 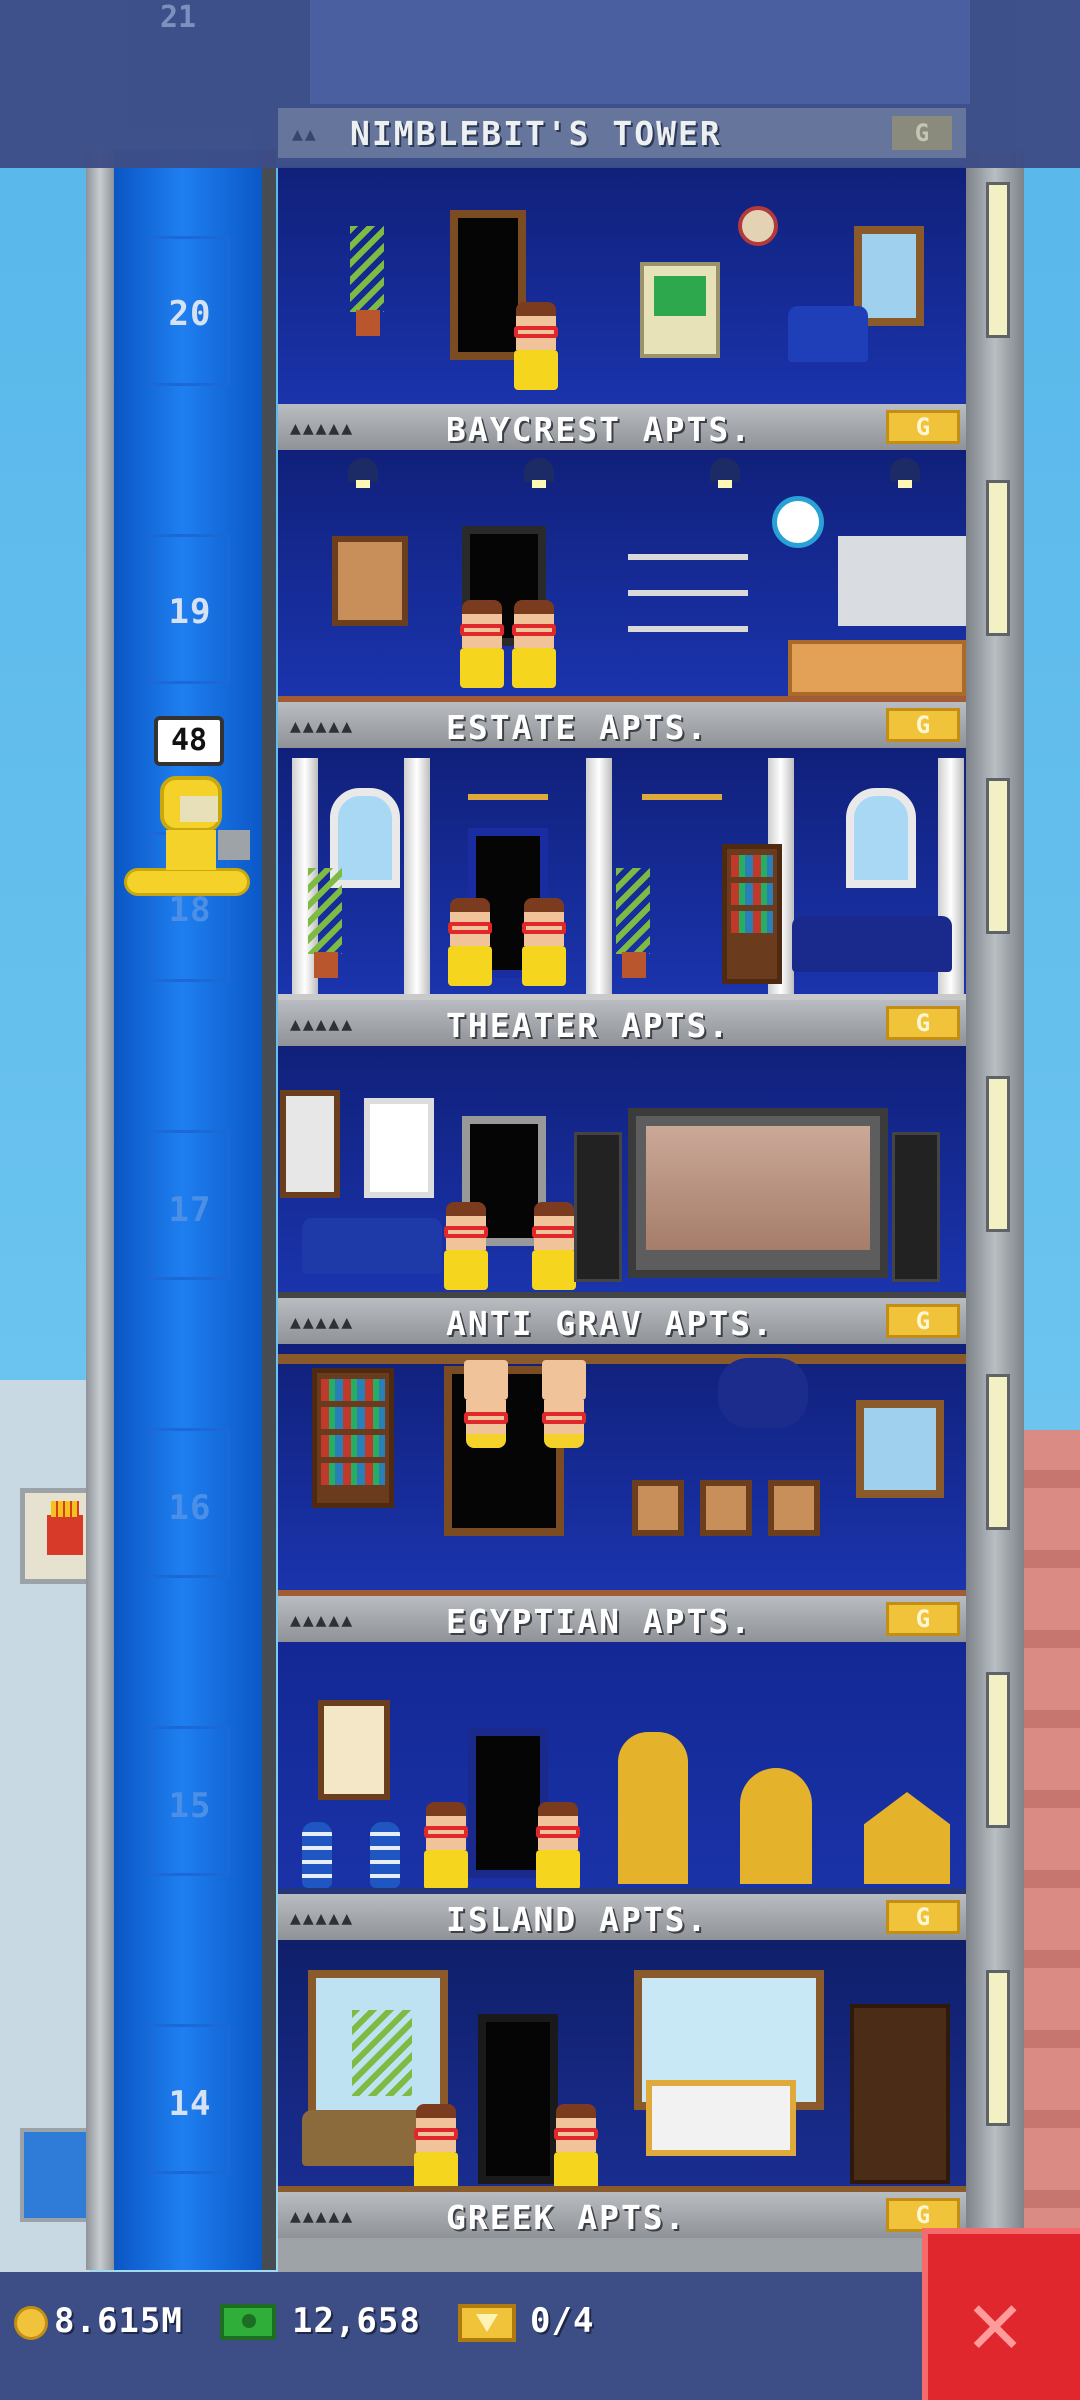 I want to click on floor-14-apartment, so click(x=622, y=2070).